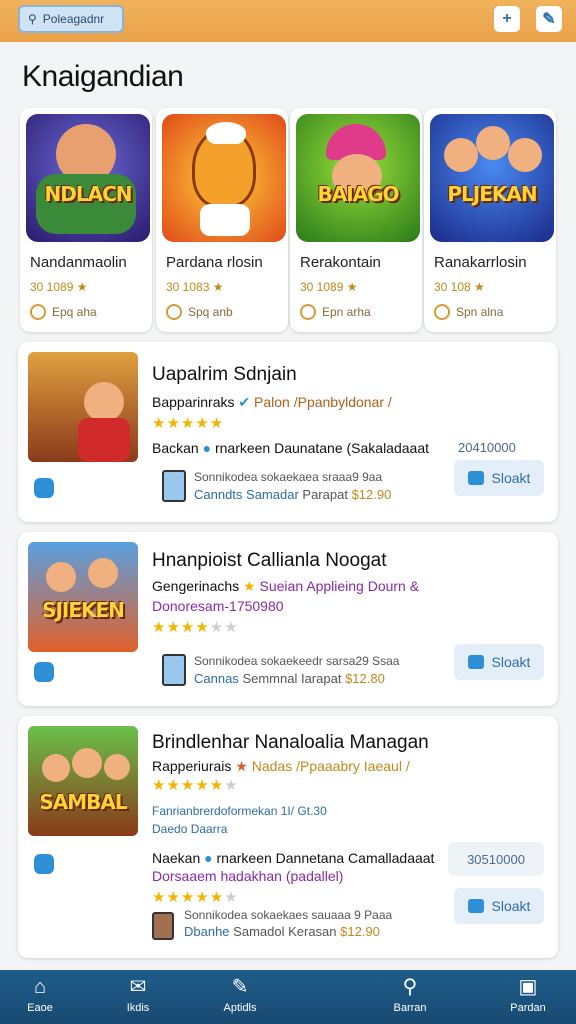 This screenshot has width=576, height=1024. I want to click on item-description-2: Dorsaaem hadakhan (padallel), so click(248, 876).